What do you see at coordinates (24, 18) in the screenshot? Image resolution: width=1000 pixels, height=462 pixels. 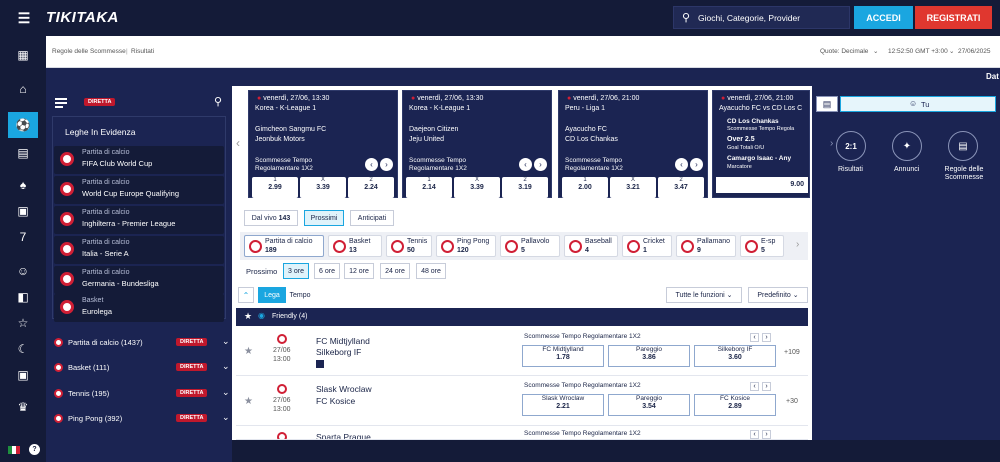 I see `app-logo-icon: ☰` at bounding box center [24, 18].